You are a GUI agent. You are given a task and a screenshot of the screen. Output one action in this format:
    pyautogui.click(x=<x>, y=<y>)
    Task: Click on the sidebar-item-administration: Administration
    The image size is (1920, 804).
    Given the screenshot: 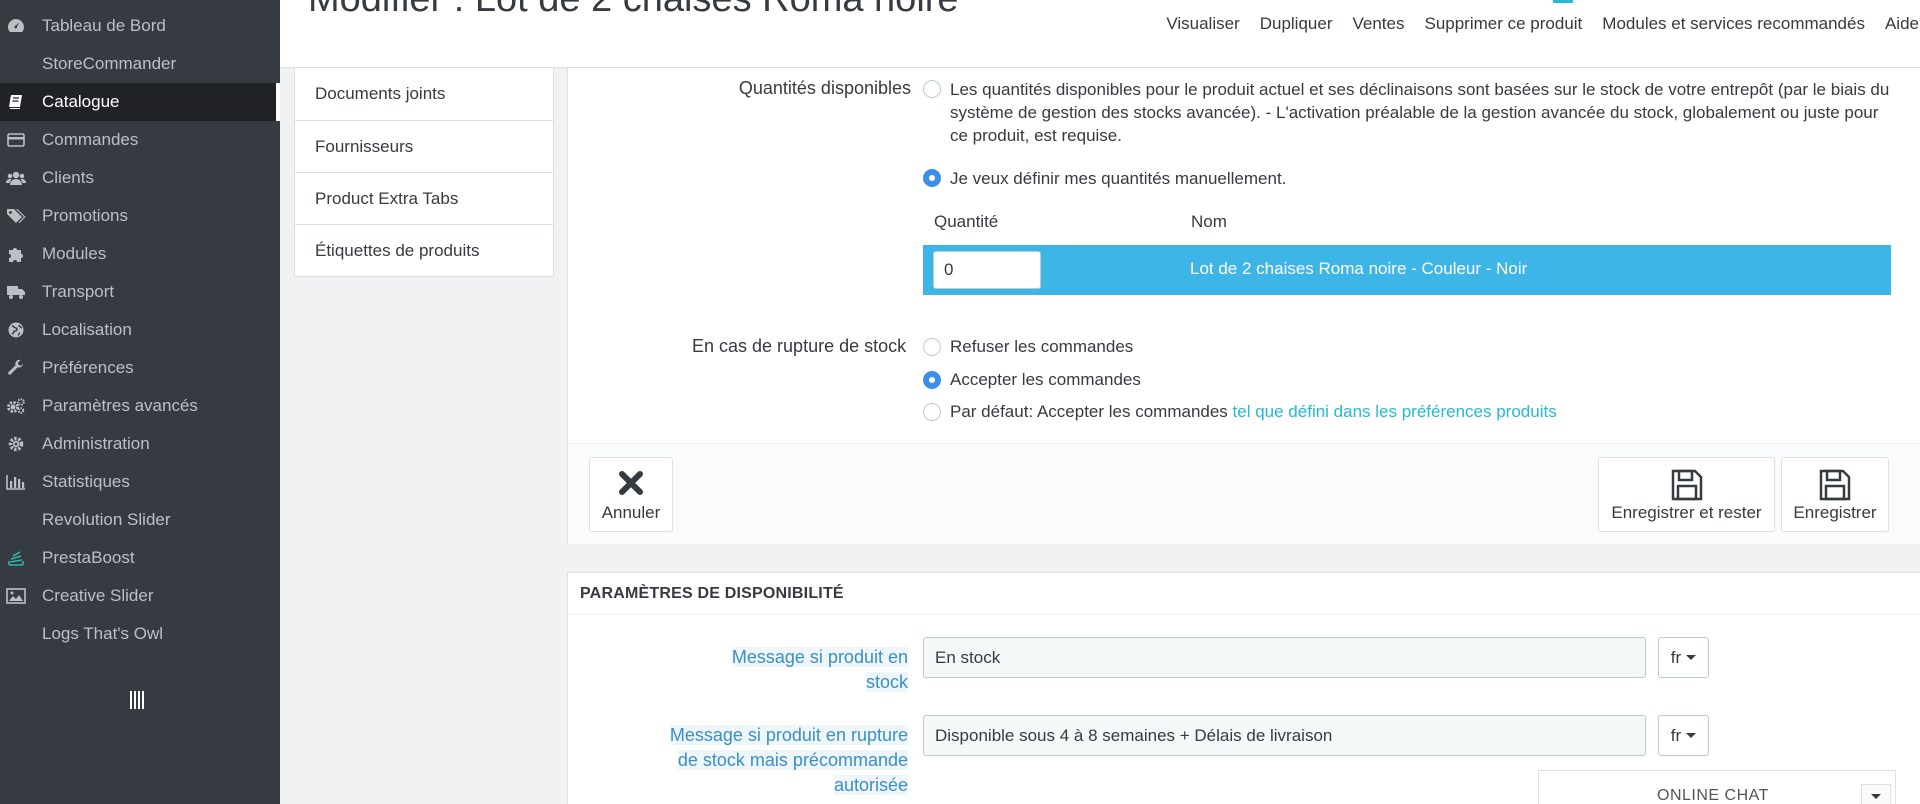 What is the action you would take?
    pyautogui.click(x=140, y=444)
    